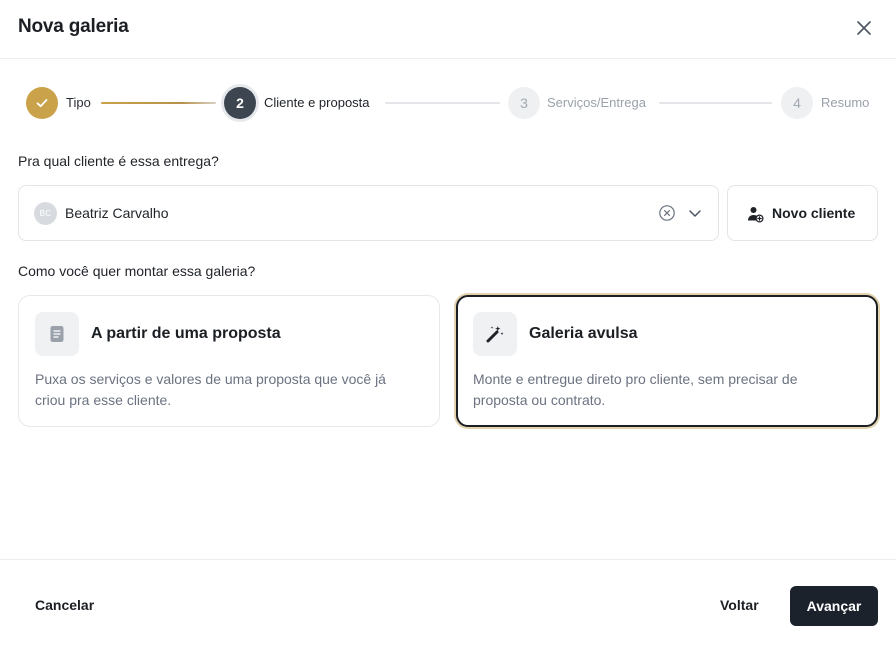 The image size is (896, 664). I want to click on option-title: A partir de uma proposta, so click(186, 333).